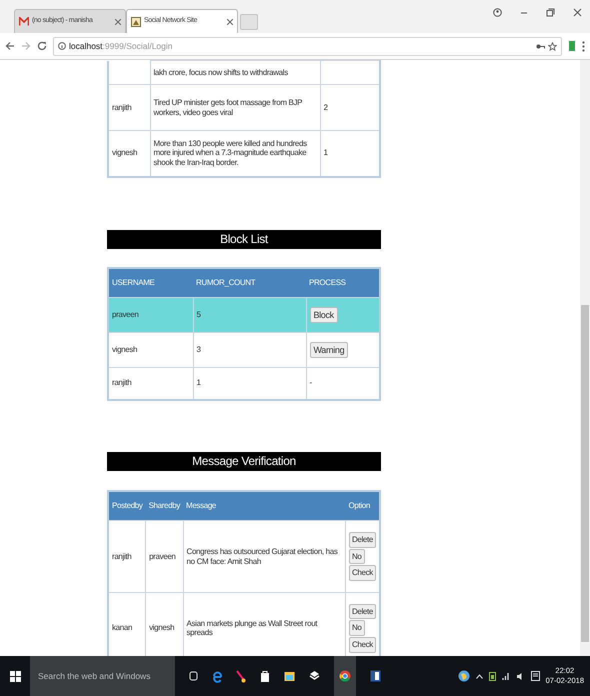  What do you see at coordinates (127, 505) in the screenshot?
I see `column-header: Postedby` at bounding box center [127, 505].